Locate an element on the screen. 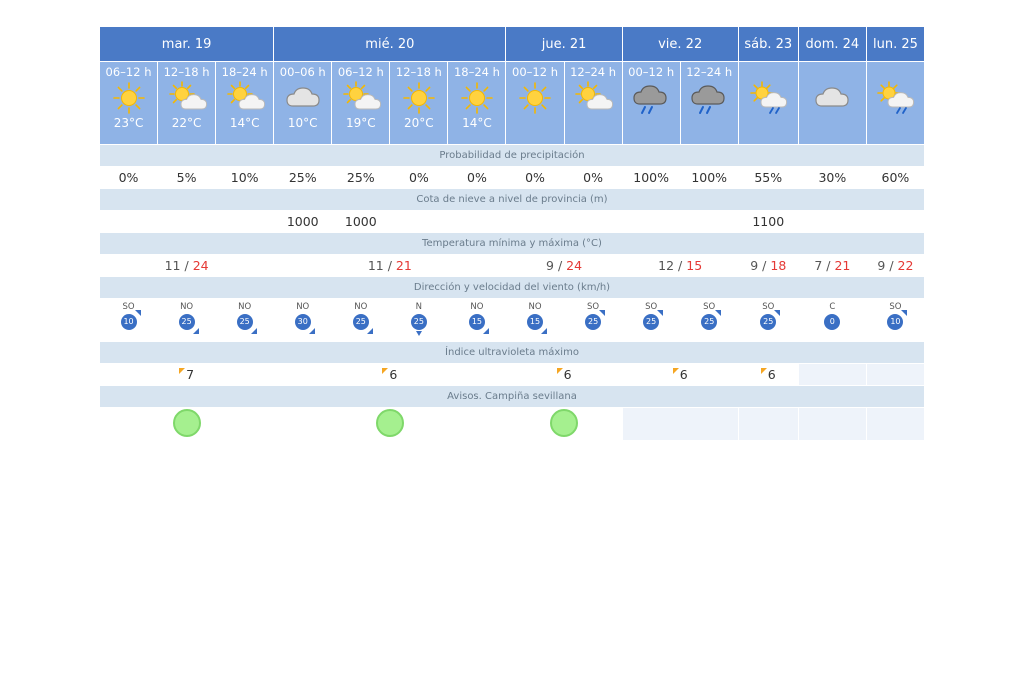  day-header: lun. 25 is located at coordinates (895, 44).